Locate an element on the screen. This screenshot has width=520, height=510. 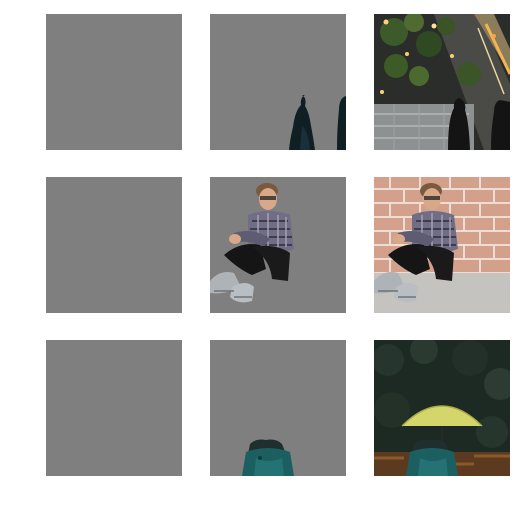
tile-row3-blank is located at coordinates (114, 408).